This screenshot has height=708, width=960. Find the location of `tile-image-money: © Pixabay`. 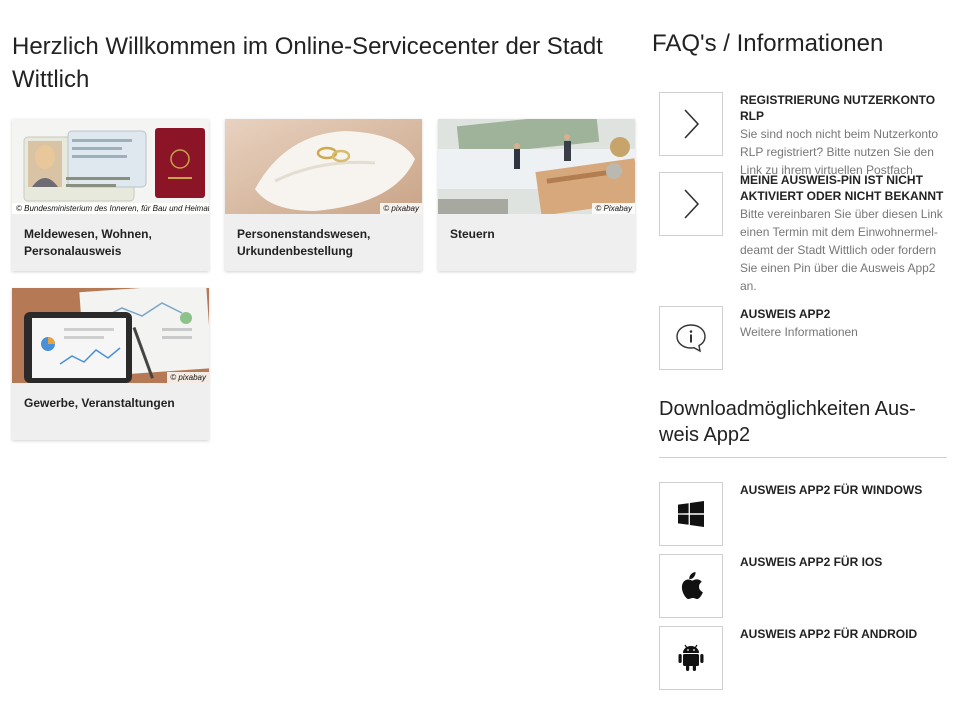

tile-image-money: © Pixabay is located at coordinates (536, 166).